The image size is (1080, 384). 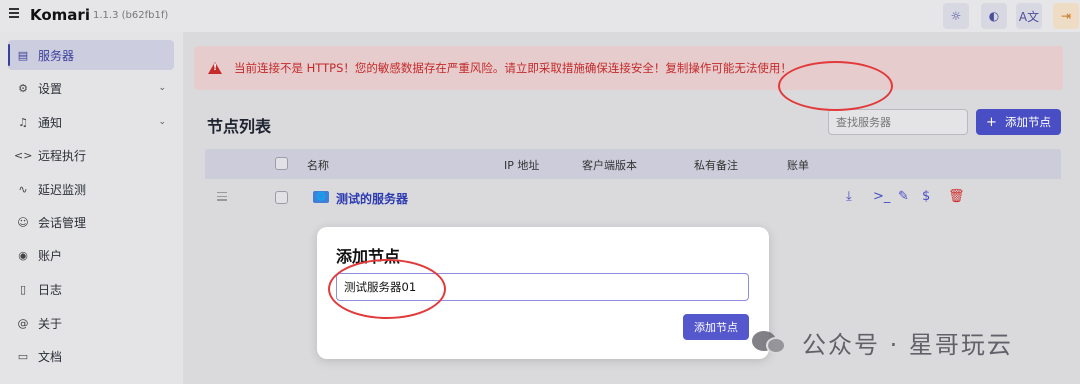 What do you see at coordinates (239, 126) in the screenshot?
I see `page-title: 节点列表` at bounding box center [239, 126].